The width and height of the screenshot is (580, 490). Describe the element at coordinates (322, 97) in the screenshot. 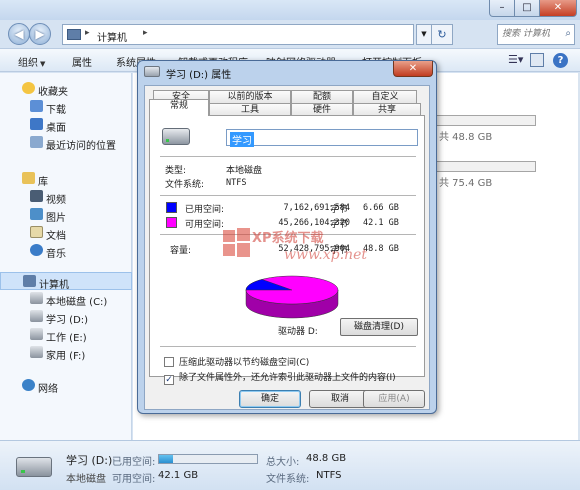

I see `tab-quota: 配额` at that location.